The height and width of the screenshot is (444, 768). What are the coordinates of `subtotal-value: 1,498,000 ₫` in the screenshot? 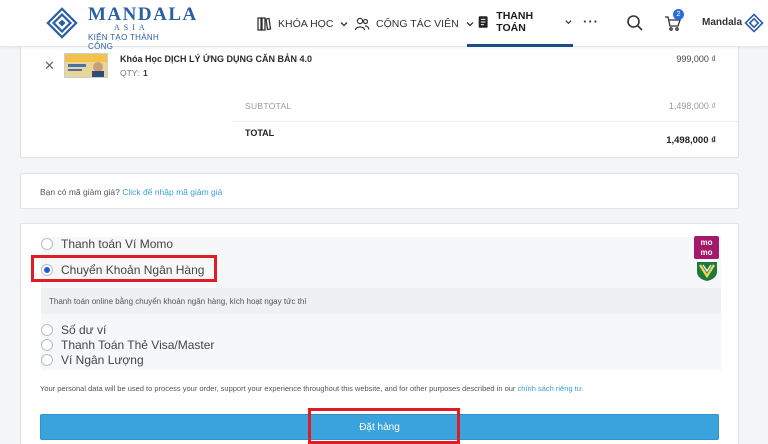 It's located at (692, 106).